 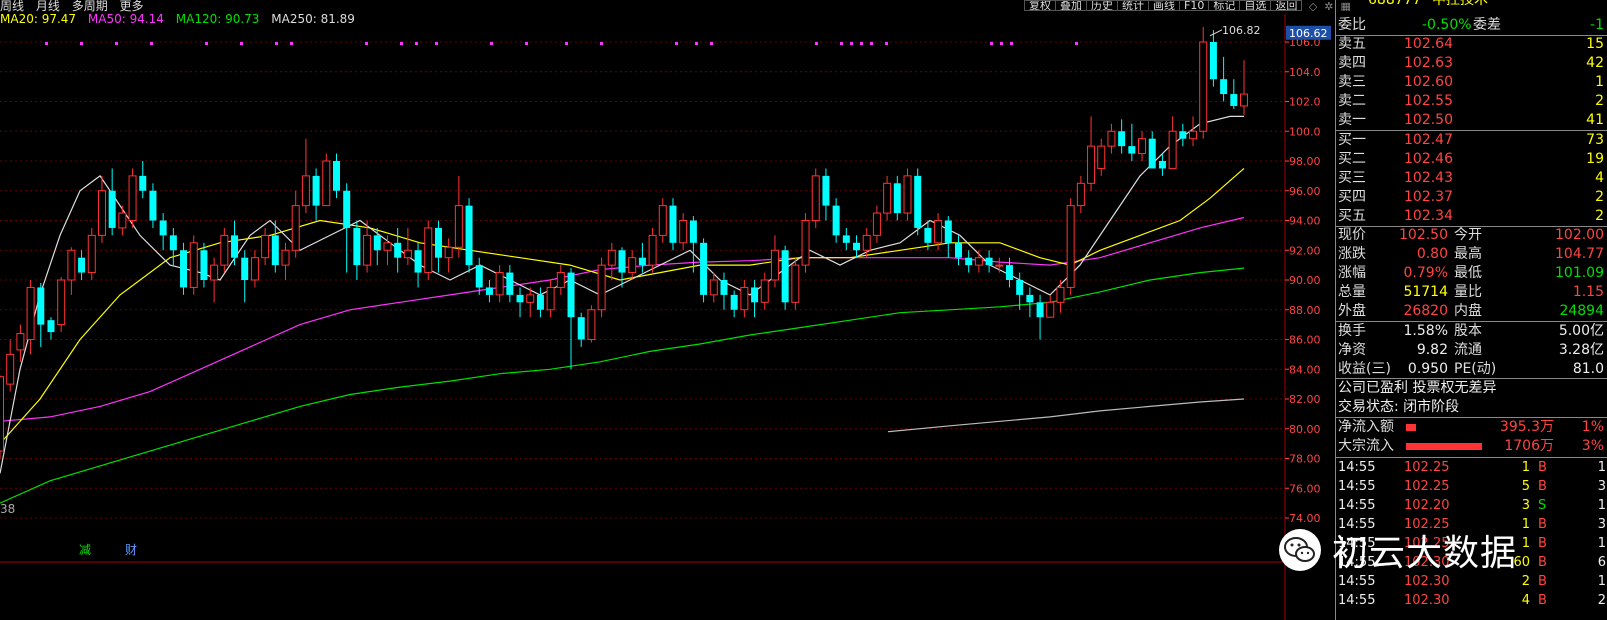 What do you see at coordinates (1472, 292) in the screenshot?
I see `stat-row: 总量 51714 量比 1.15` at bounding box center [1472, 292].